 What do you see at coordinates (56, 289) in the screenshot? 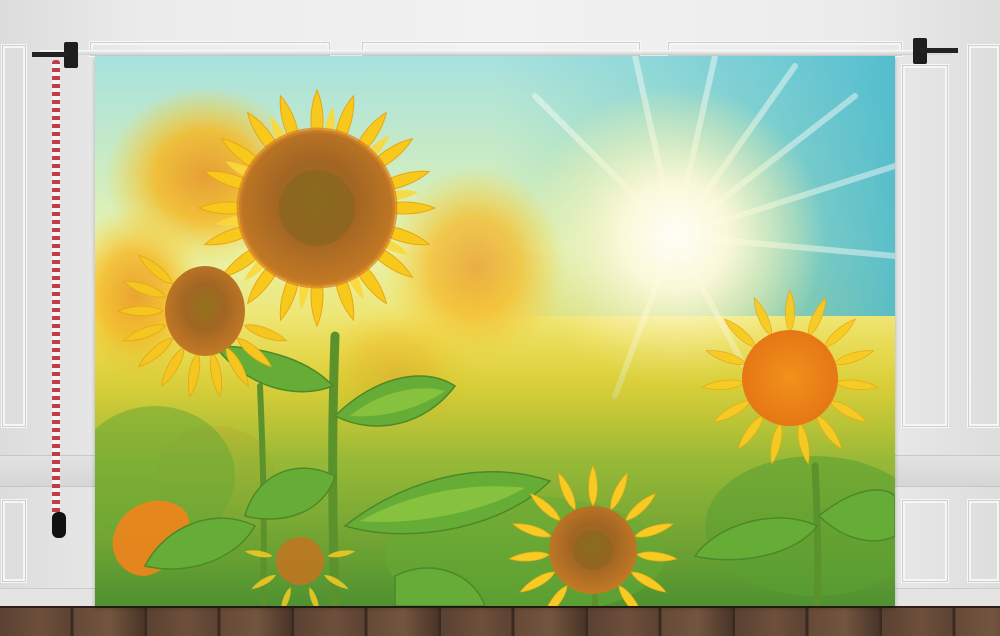
I see `counterweight-chain-icon` at bounding box center [56, 289].